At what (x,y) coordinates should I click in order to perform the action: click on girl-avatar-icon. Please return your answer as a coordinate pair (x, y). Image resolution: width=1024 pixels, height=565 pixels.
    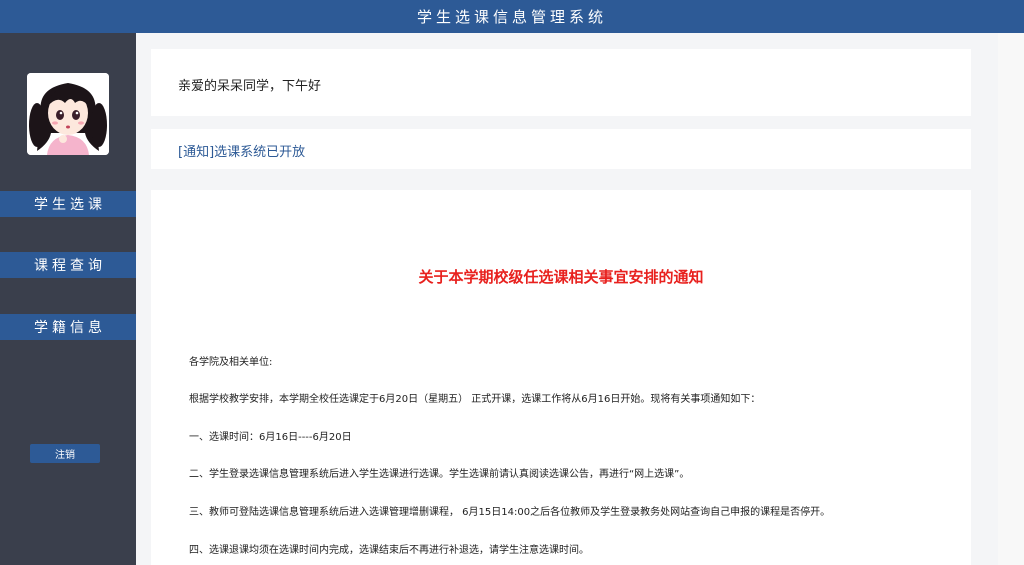
    Looking at the image, I should click on (68, 114).